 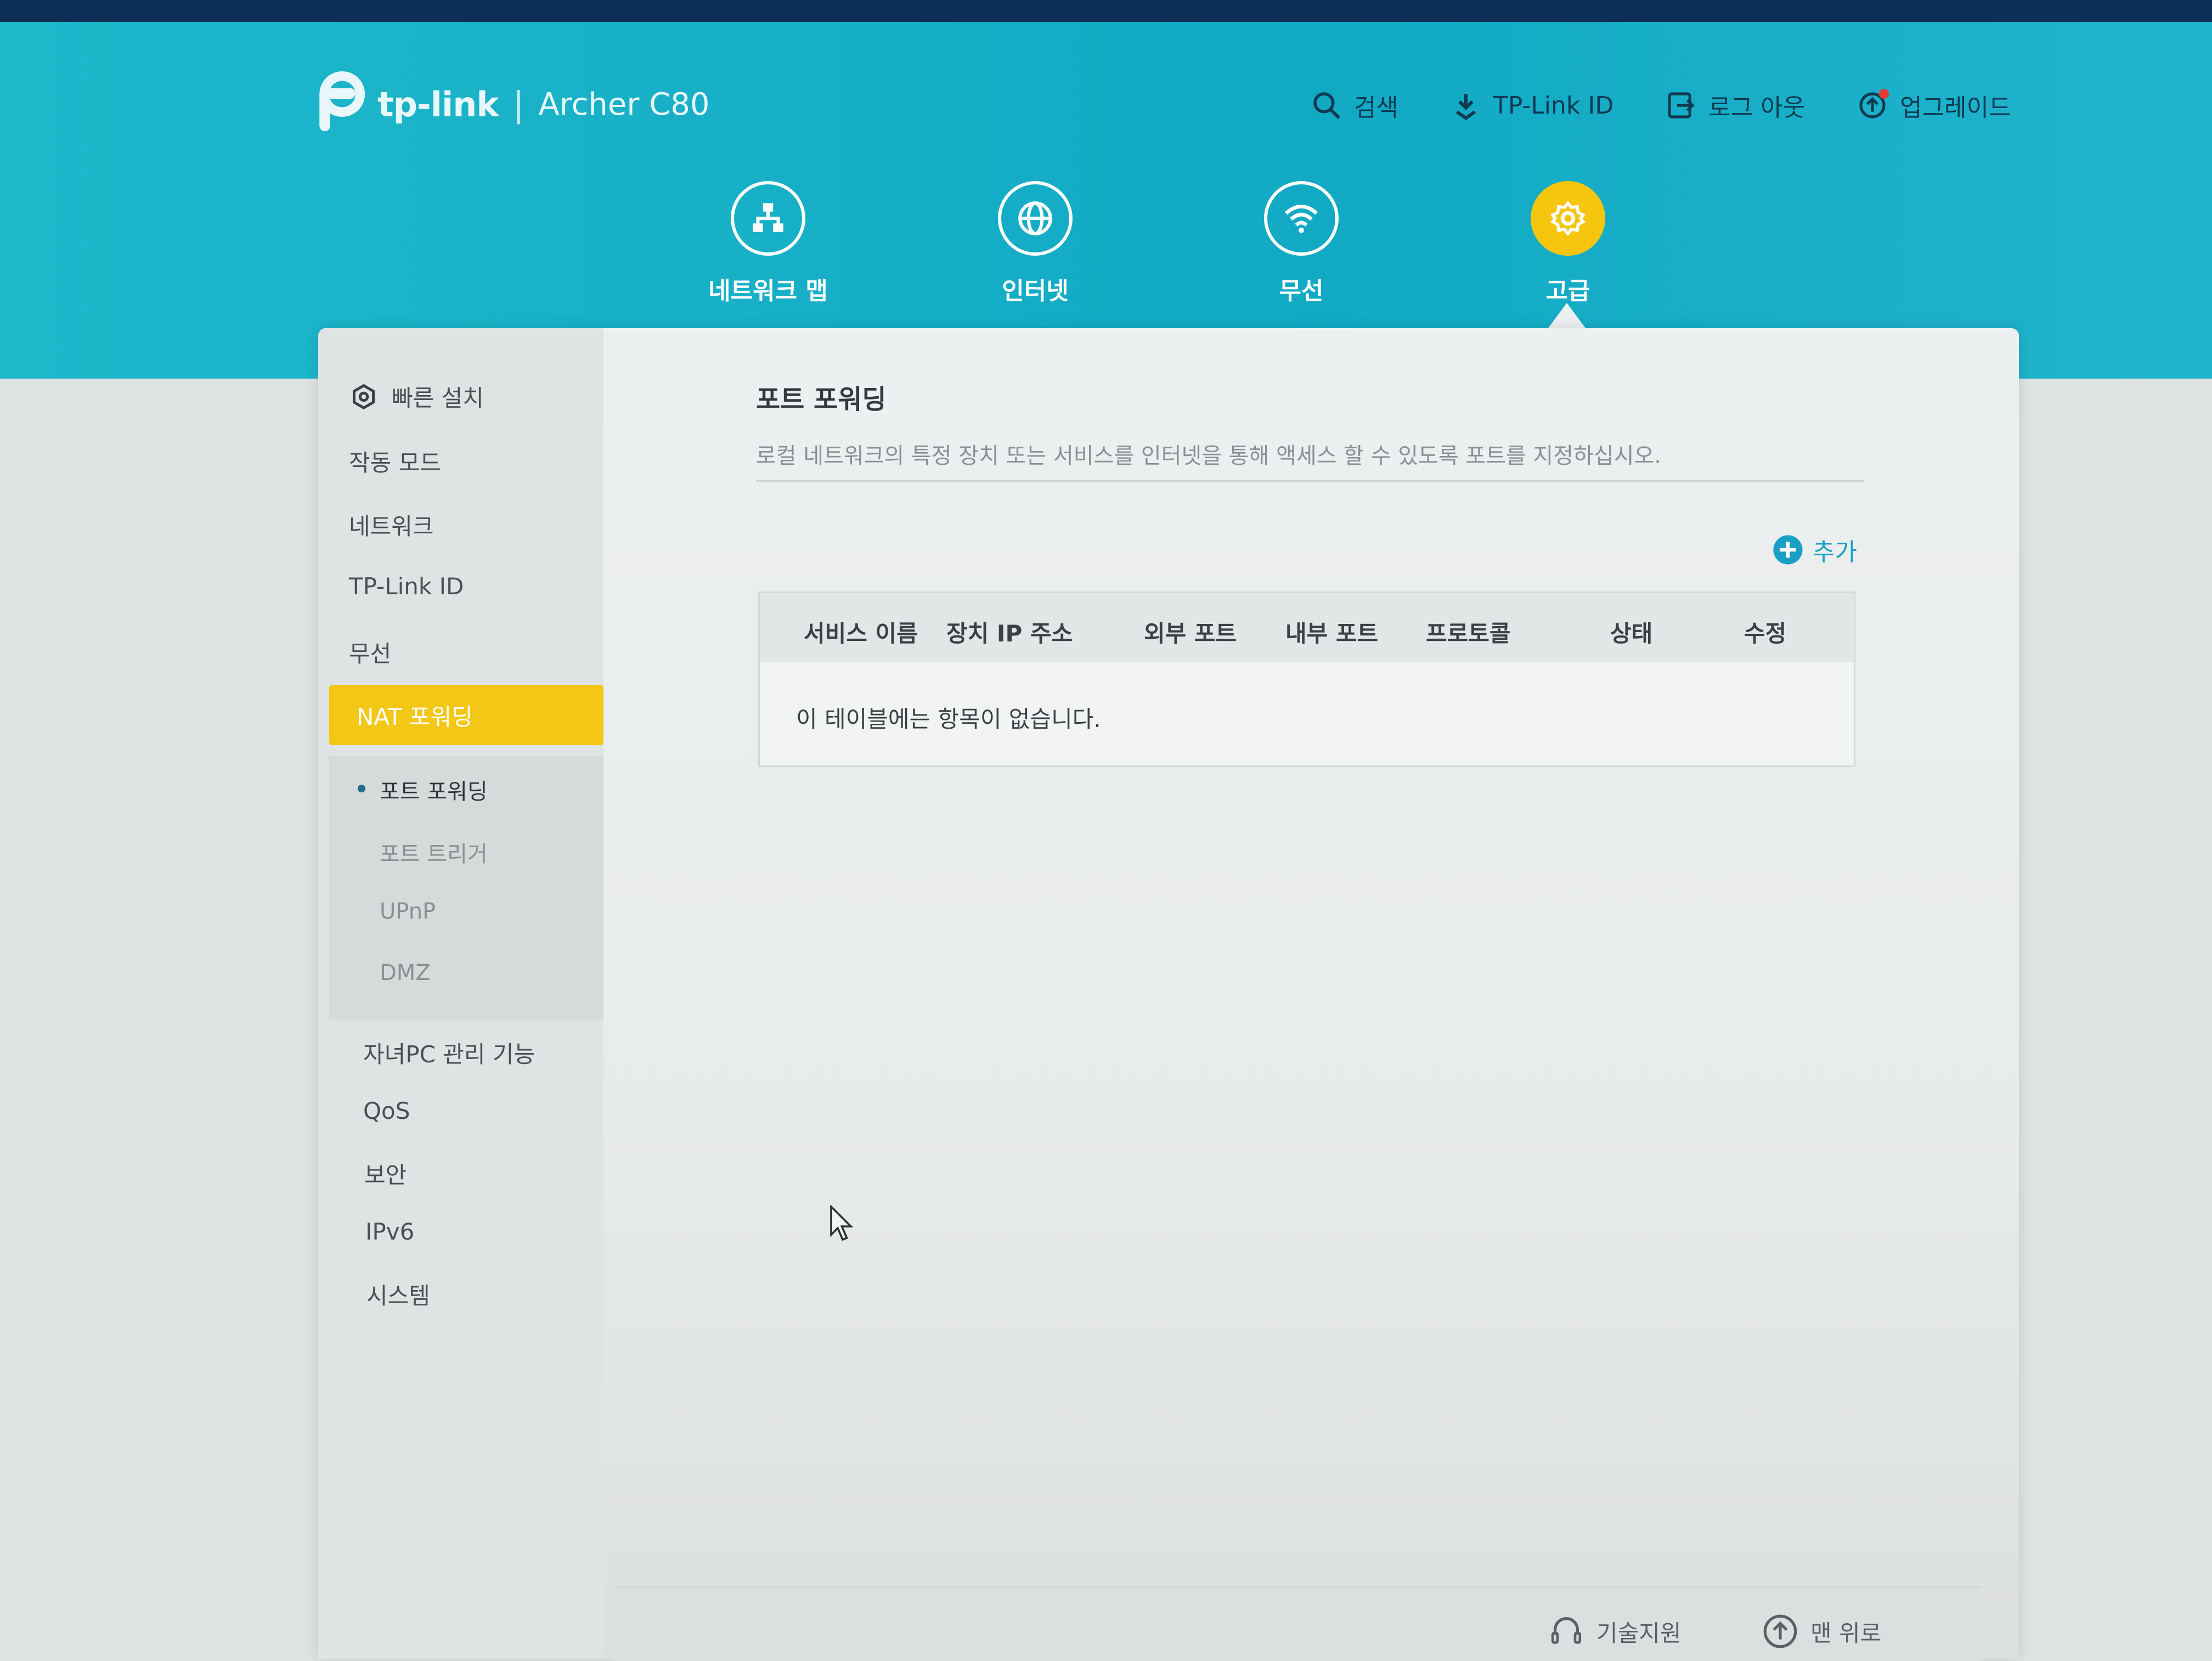 I want to click on sidebar-item-label: 시스템, so click(x=398, y=1295).